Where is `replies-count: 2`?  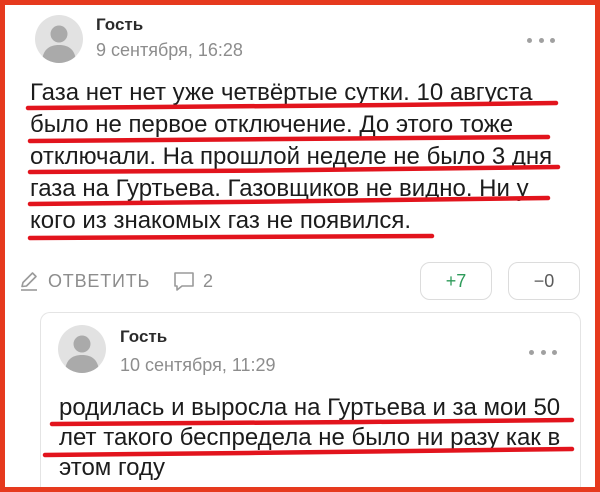
replies-count: 2 is located at coordinates (208, 281).